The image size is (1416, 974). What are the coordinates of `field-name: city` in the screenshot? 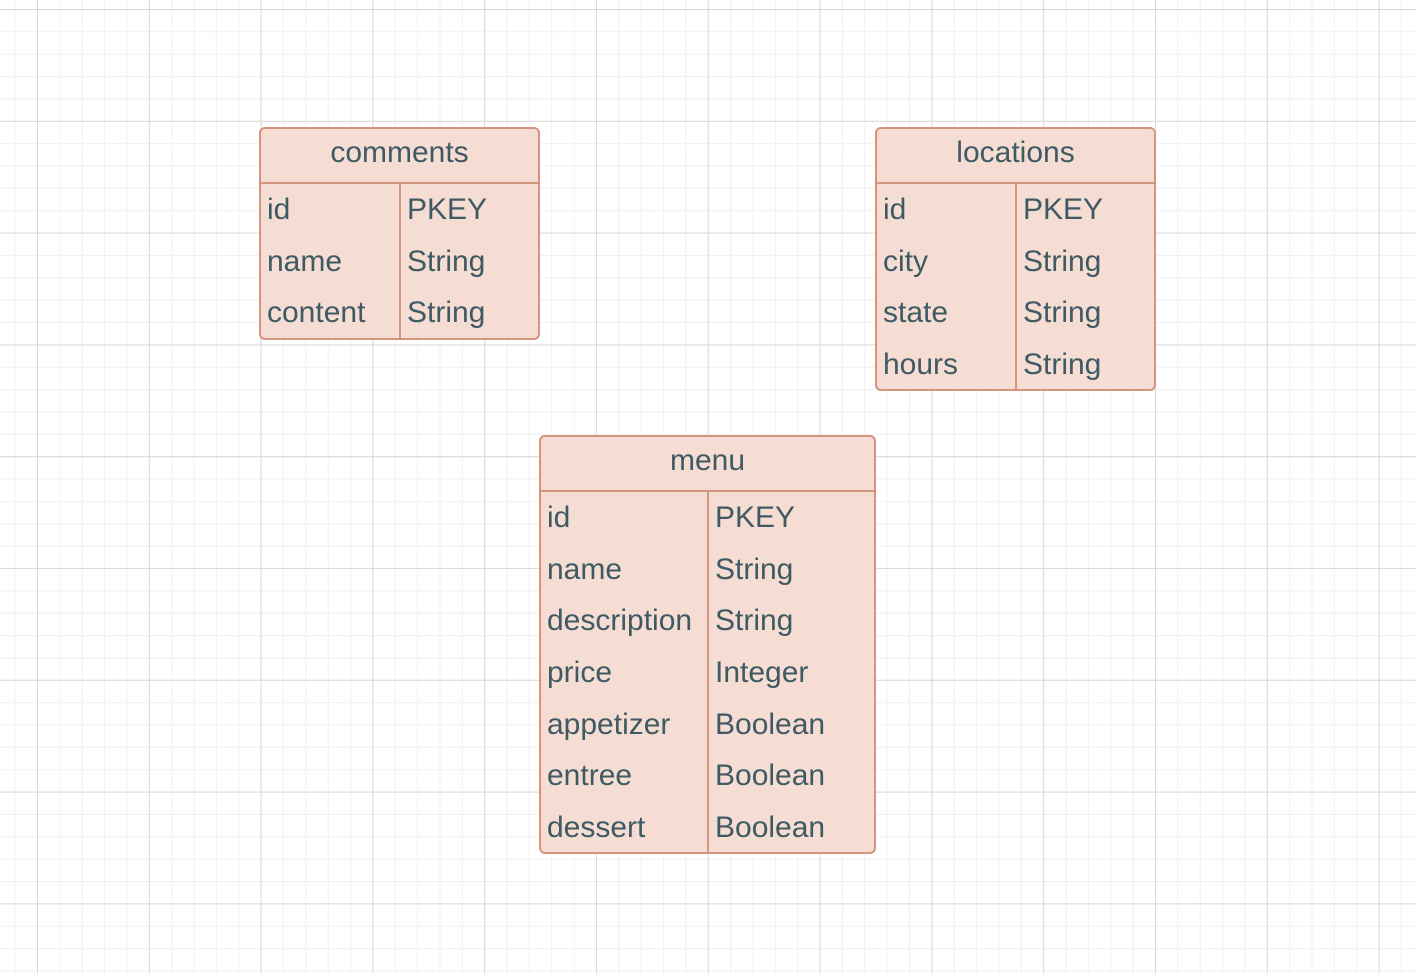 It's located at (905, 261).